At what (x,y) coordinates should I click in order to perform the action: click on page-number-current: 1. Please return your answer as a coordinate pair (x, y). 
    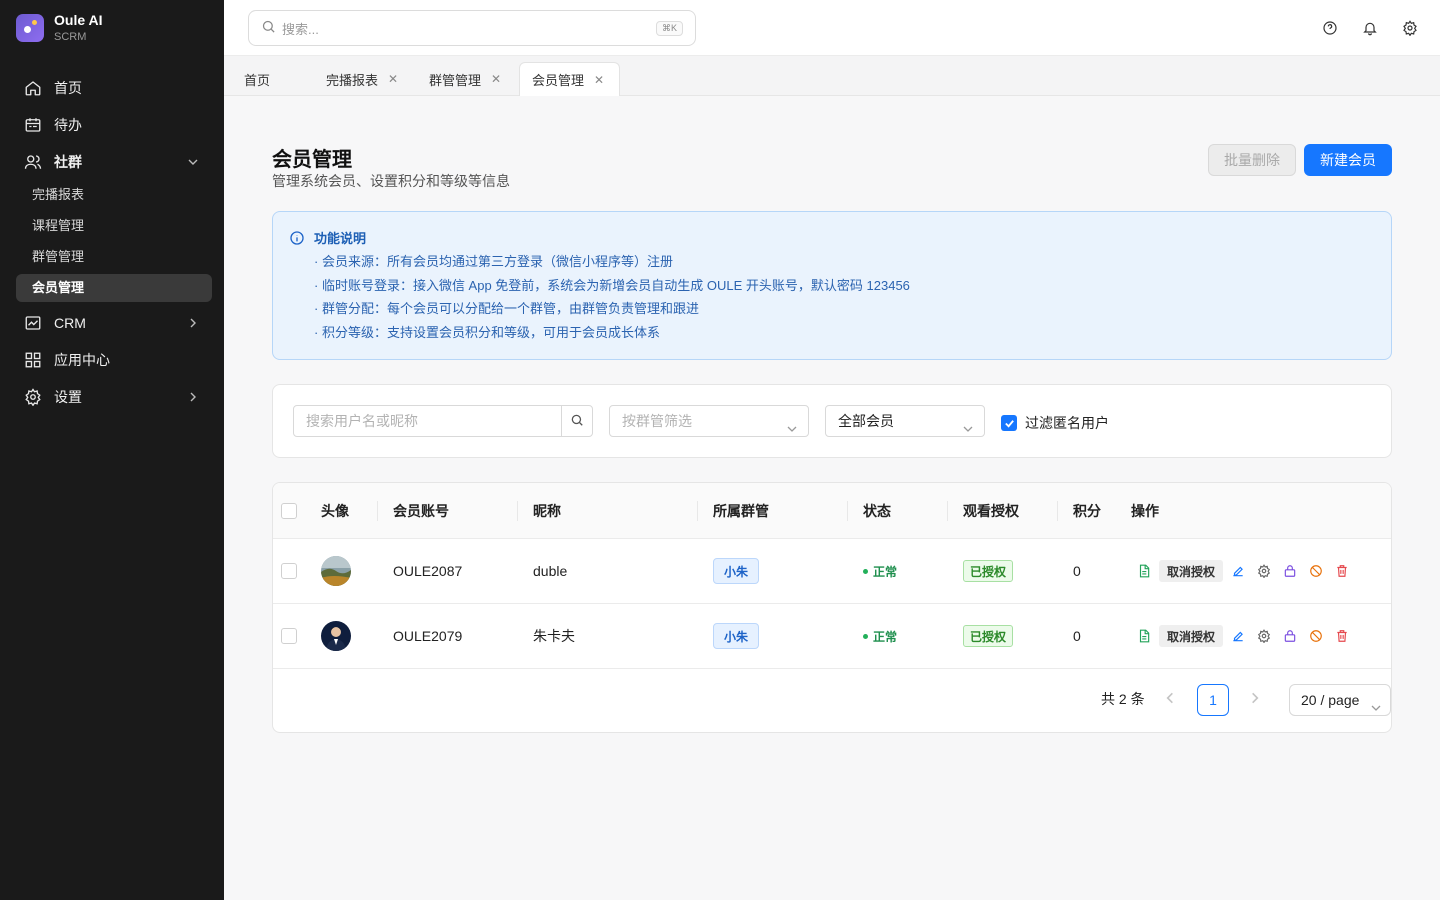
    Looking at the image, I should click on (1213, 700).